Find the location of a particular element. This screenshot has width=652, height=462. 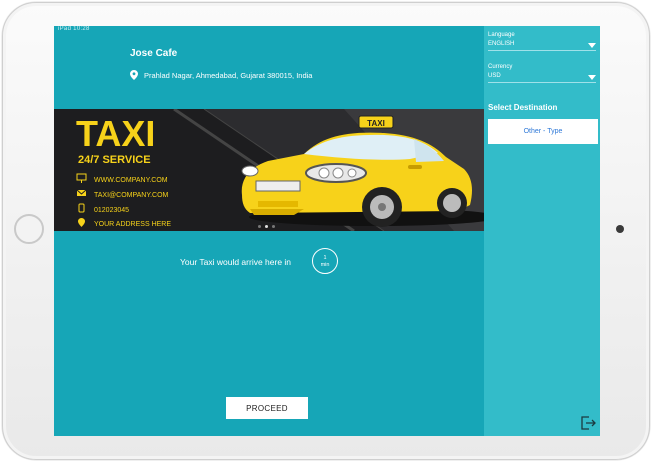

arrival-text: Your Taxi would arrive here in is located at coordinates (236, 262).